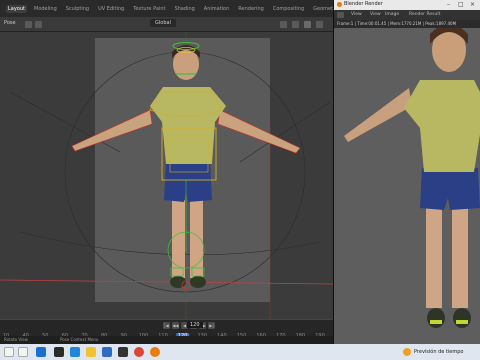 The image size is (480, 360). What do you see at coordinates (175, 325) in the screenshot?
I see `playback-button-1: ◀◀` at bounding box center [175, 325].